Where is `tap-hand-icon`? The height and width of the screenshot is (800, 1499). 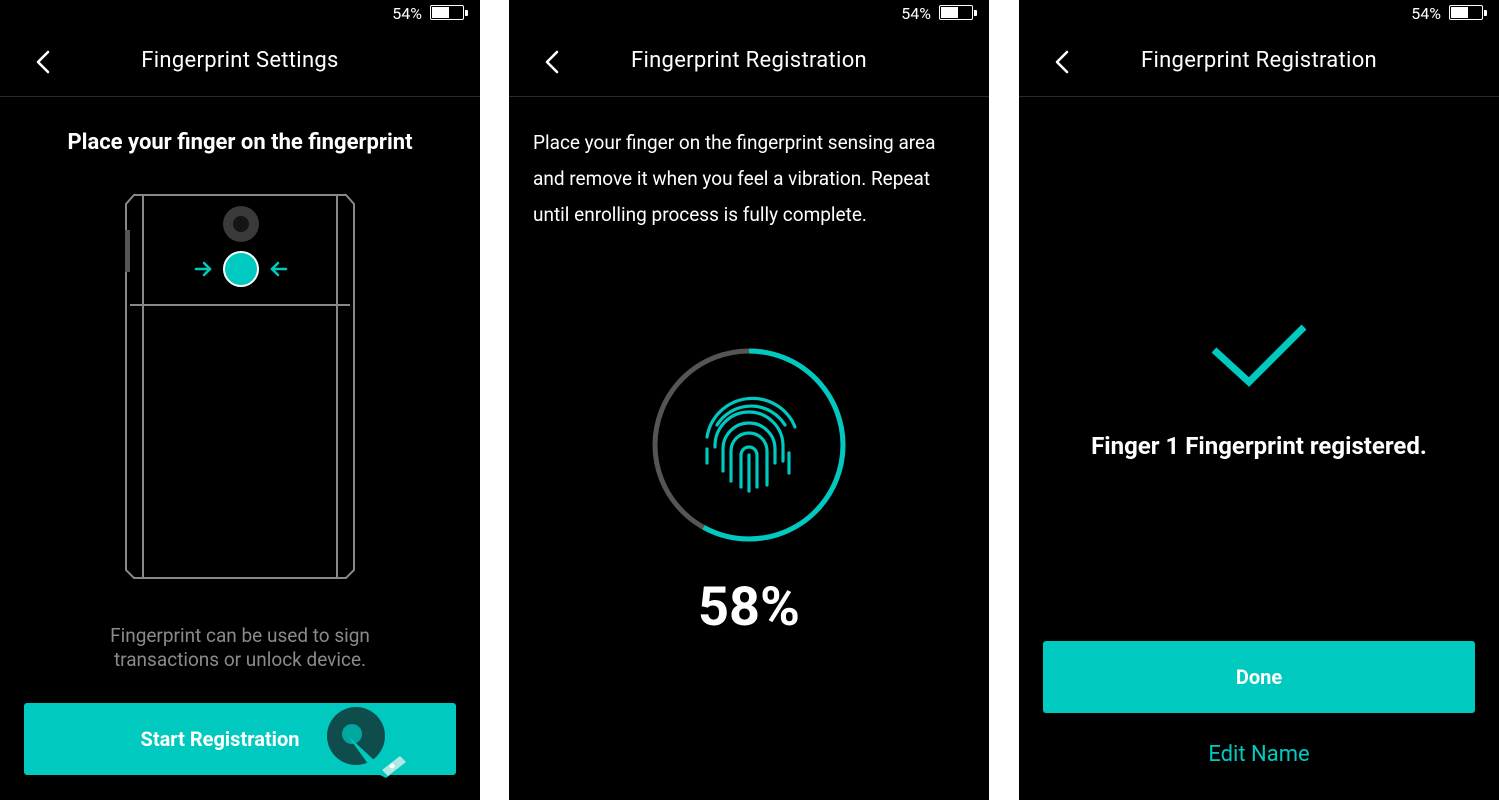
tap-hand-icon is located at coordinates (366, 742).